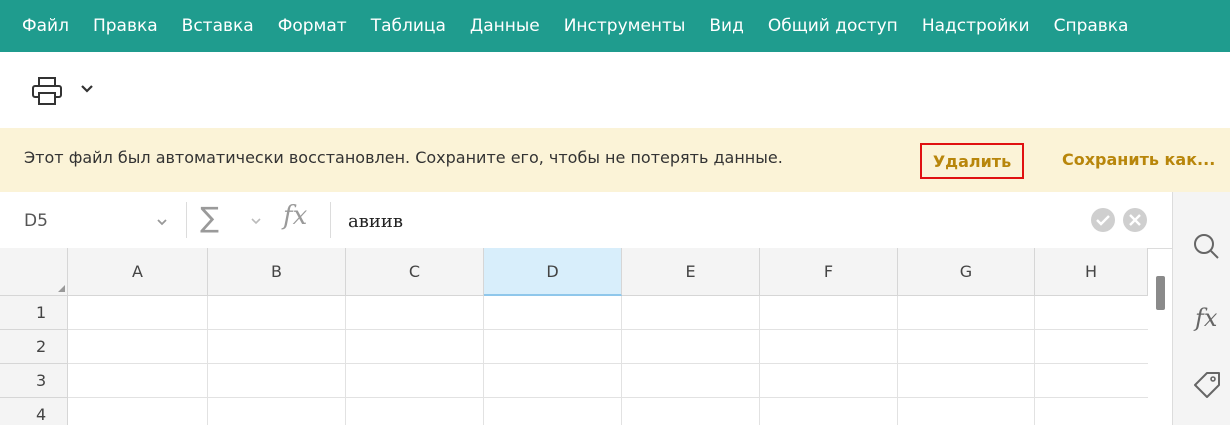 The image size is (1230, 425). I want to click on column-header-b: B, so click(277, 272).